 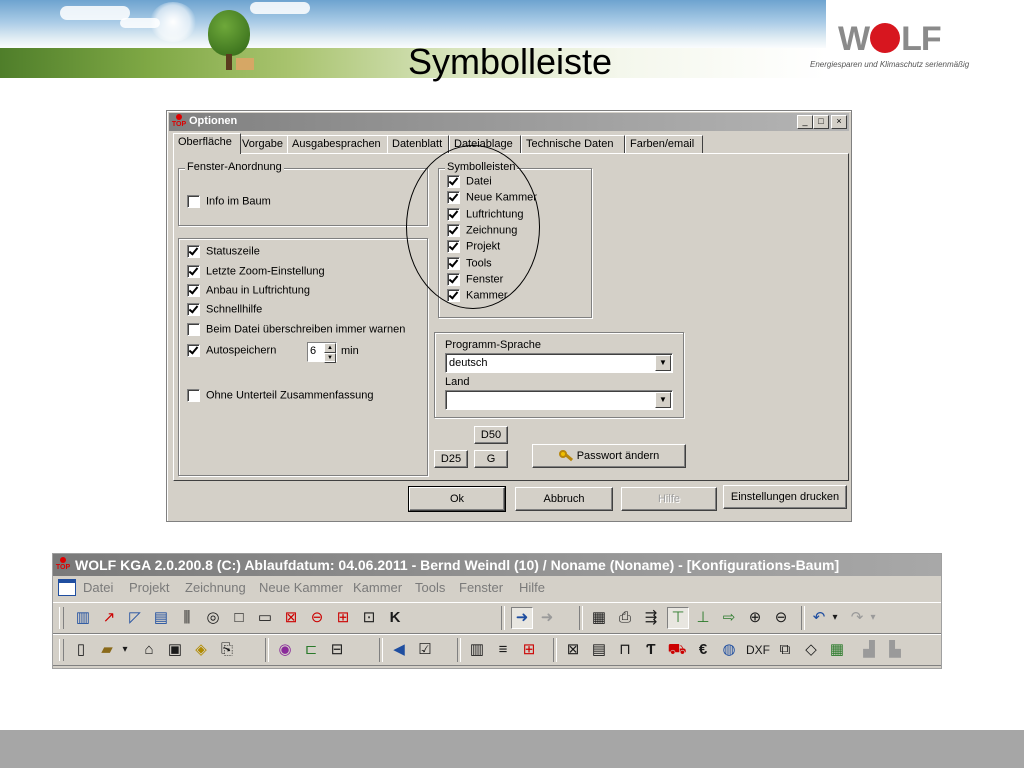 What do you see at coordinates (819, 618) in the screenshot?
I see `undo-icon: ↶` at bounding box center [819, 618].